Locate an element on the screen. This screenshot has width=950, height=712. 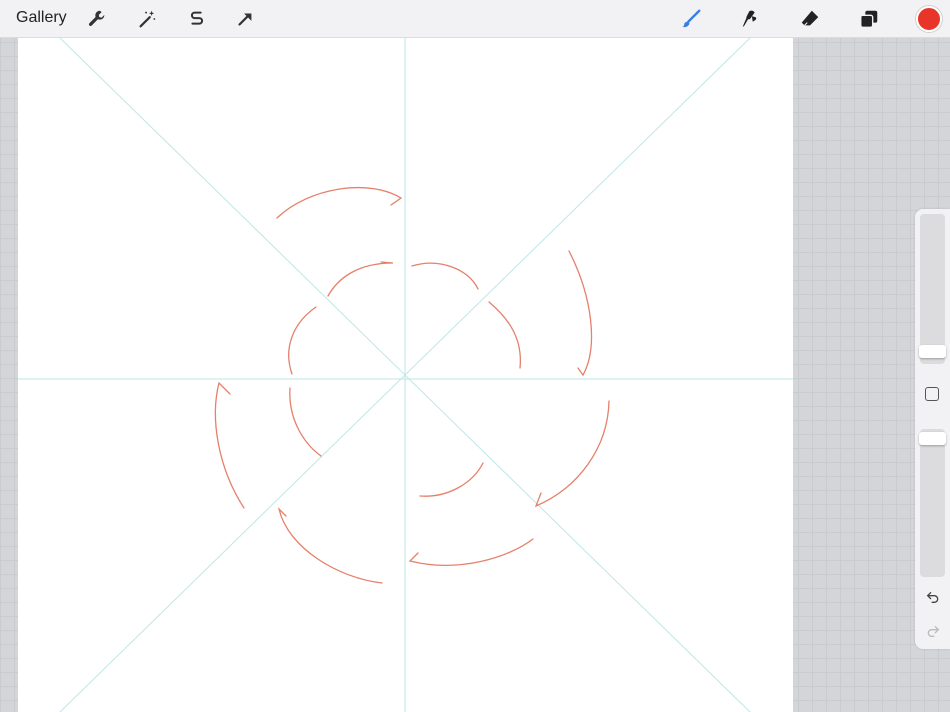
brush-size-slider-handle is located at coordinates (932, 351).